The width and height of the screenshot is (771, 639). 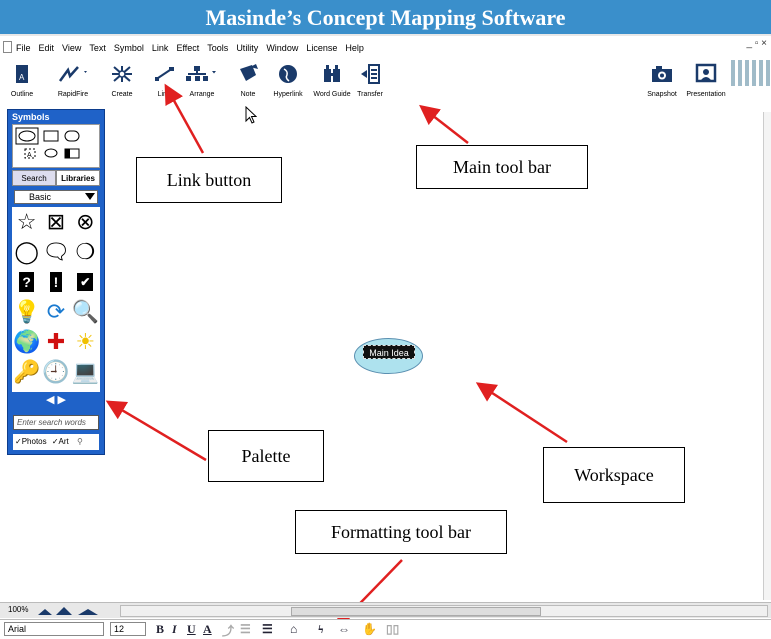 I want to click on resize-icon: ⇔, so click(x=344, y=629).